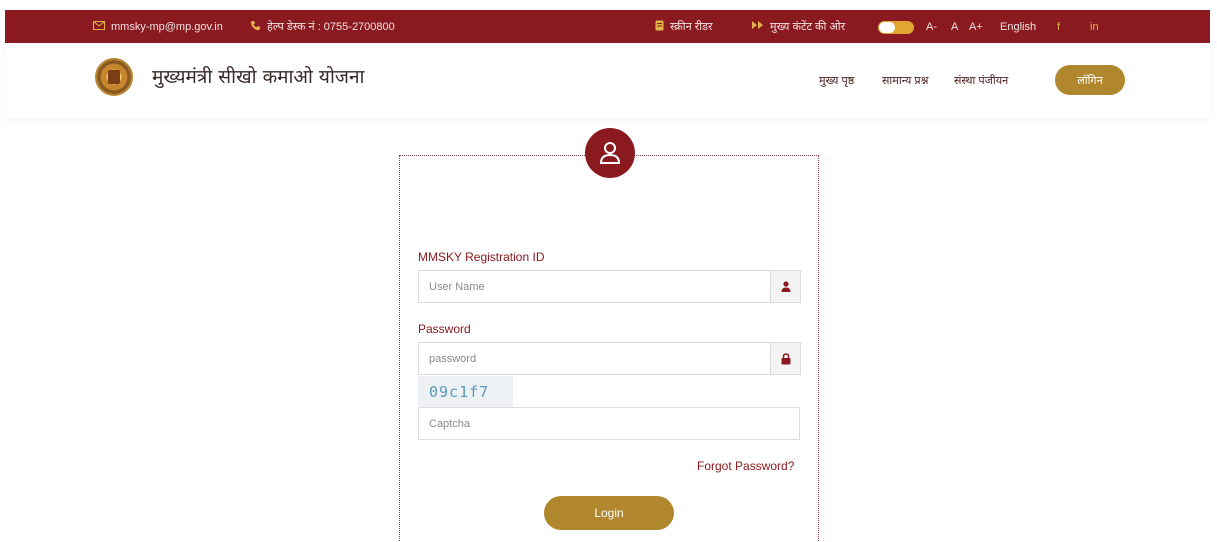 The height and width of the screenshot is (542, 1217). Describe the element at coordinates (807, 26) in the screenshot. I see `skip-to-main-text: मुख्य कंटेंट की ओर` at that location.